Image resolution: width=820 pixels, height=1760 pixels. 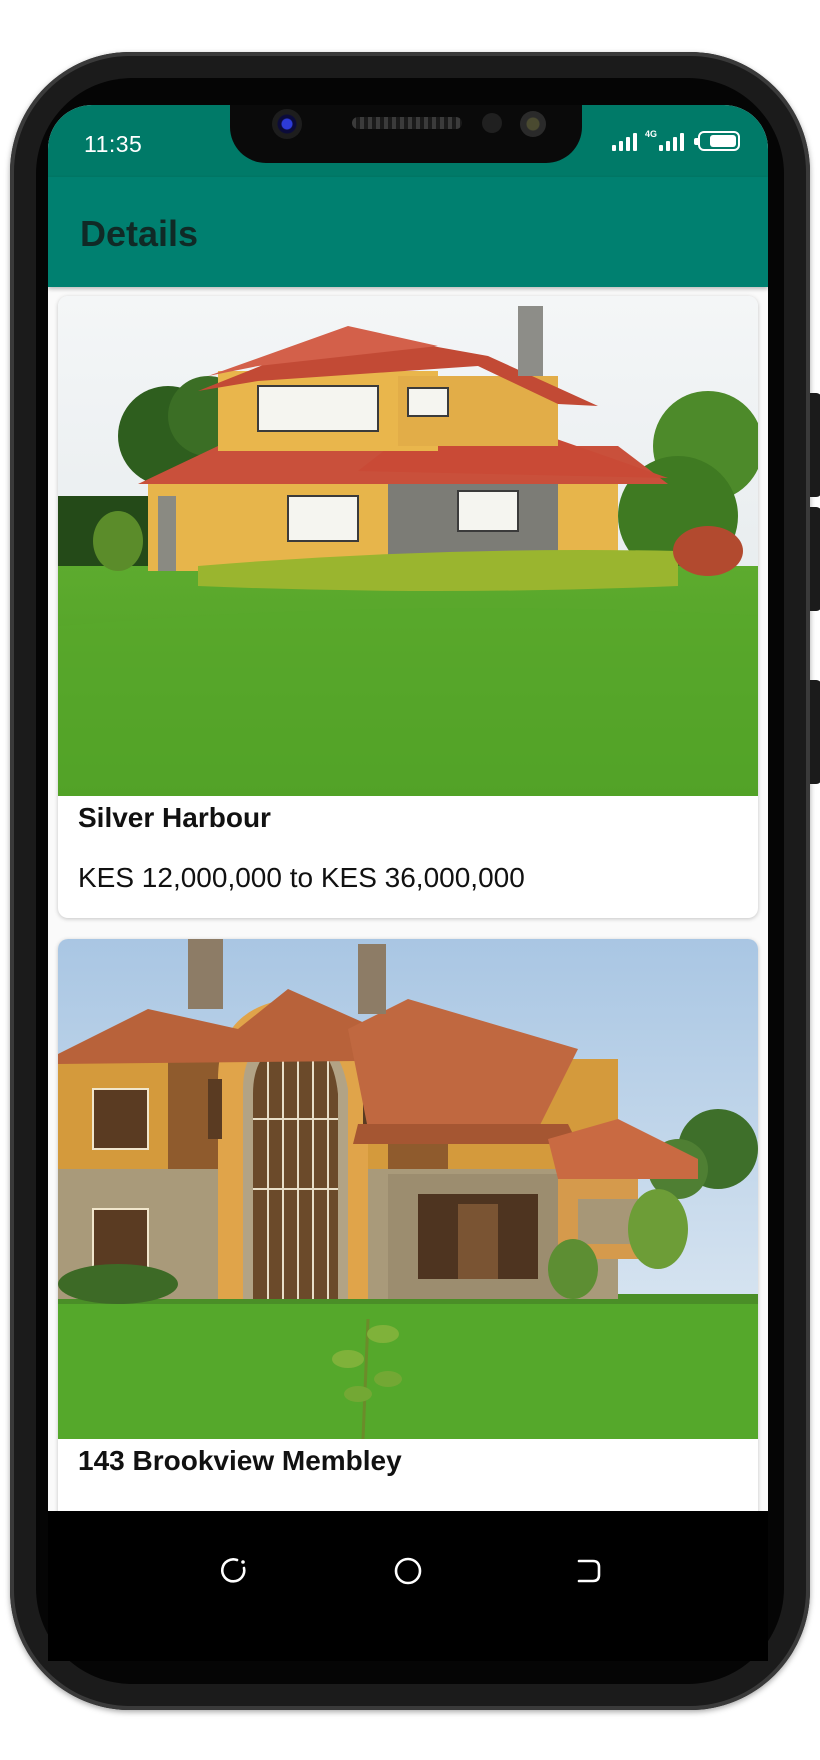 What do you see at coordinates (407, 123) in the screenshot?
I see `earpiece-speaker` at bounding box center [407, 123].